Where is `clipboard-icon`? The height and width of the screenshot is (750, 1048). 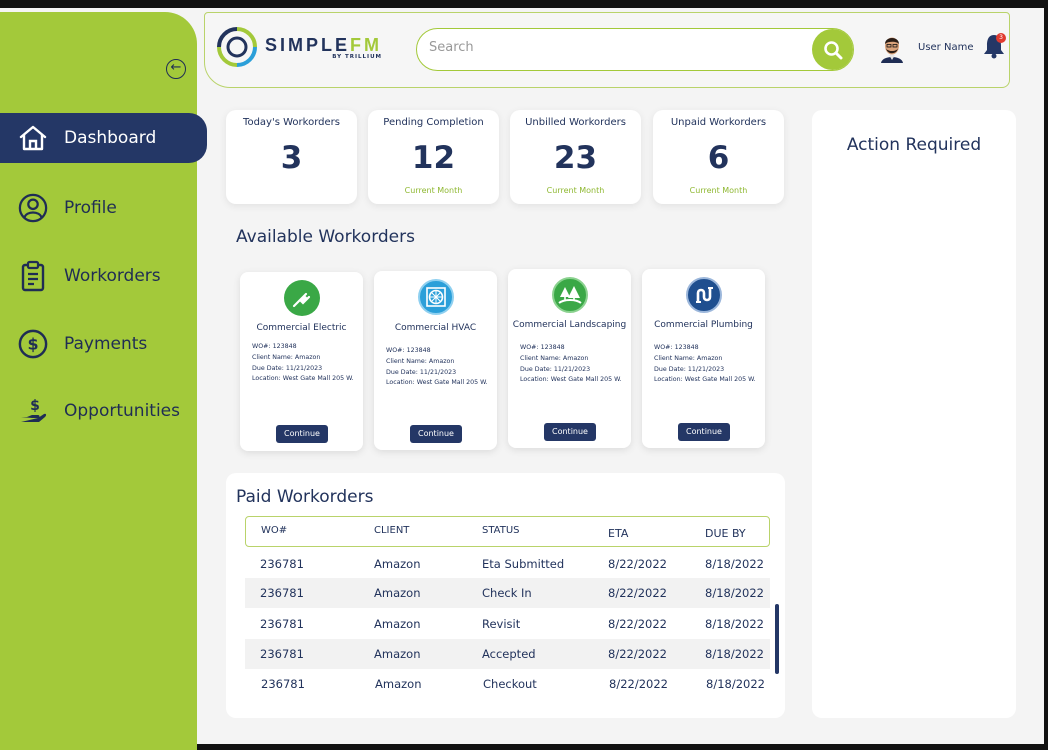
clipboard-icon is located at coordinates (33, 276).